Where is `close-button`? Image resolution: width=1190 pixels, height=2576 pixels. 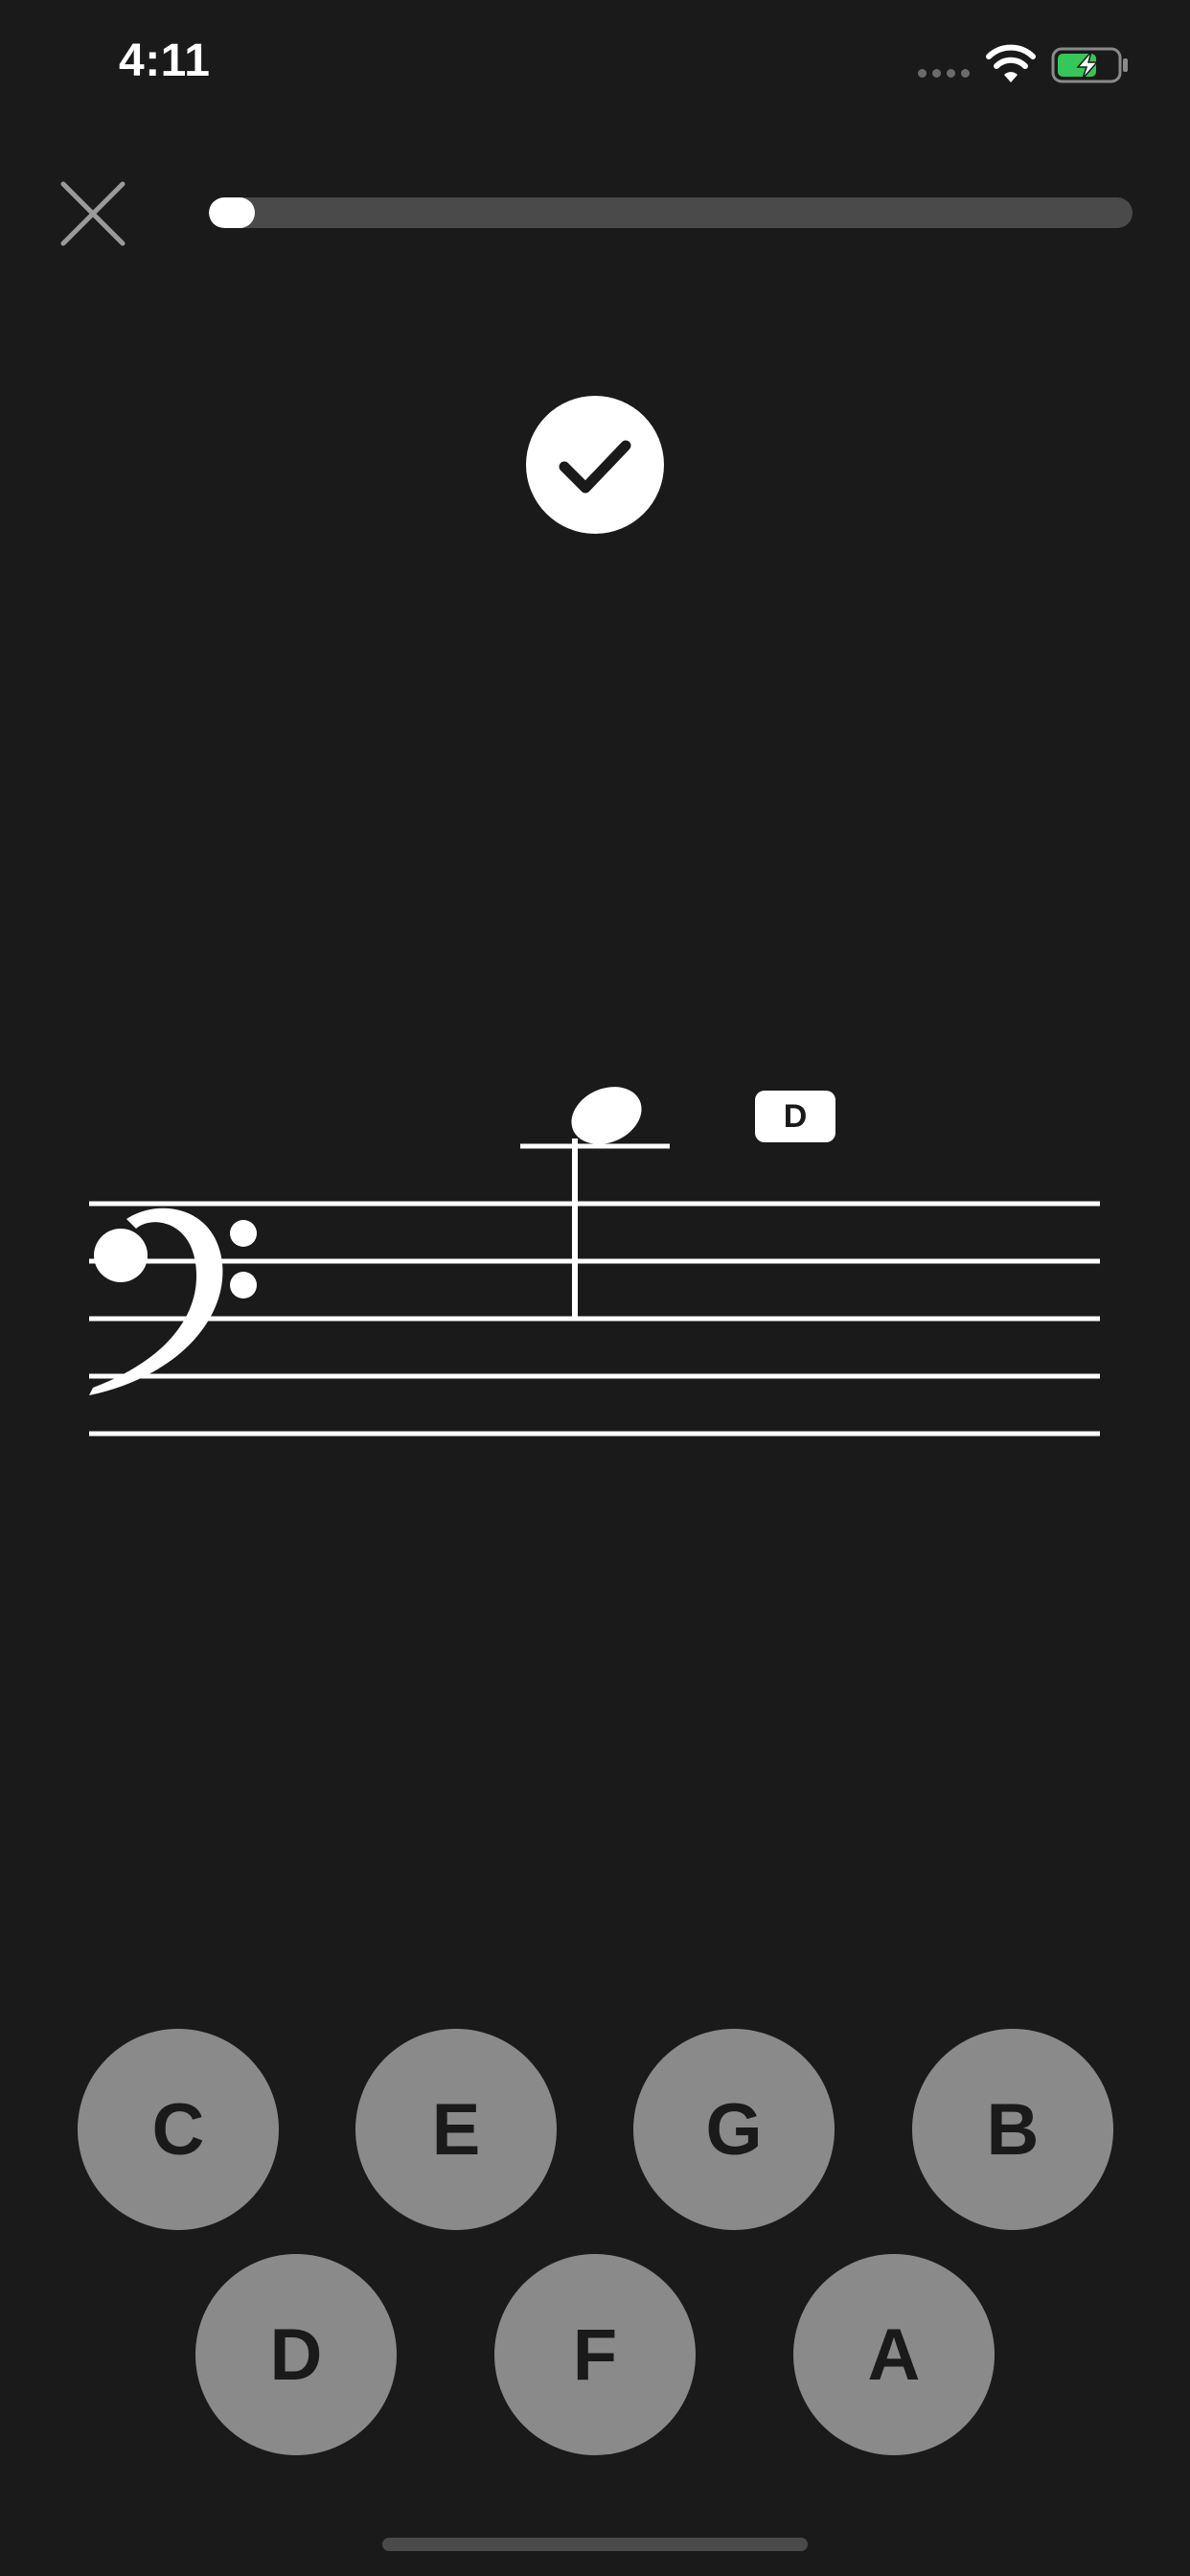
close-button is located at coordinates (93, 213).